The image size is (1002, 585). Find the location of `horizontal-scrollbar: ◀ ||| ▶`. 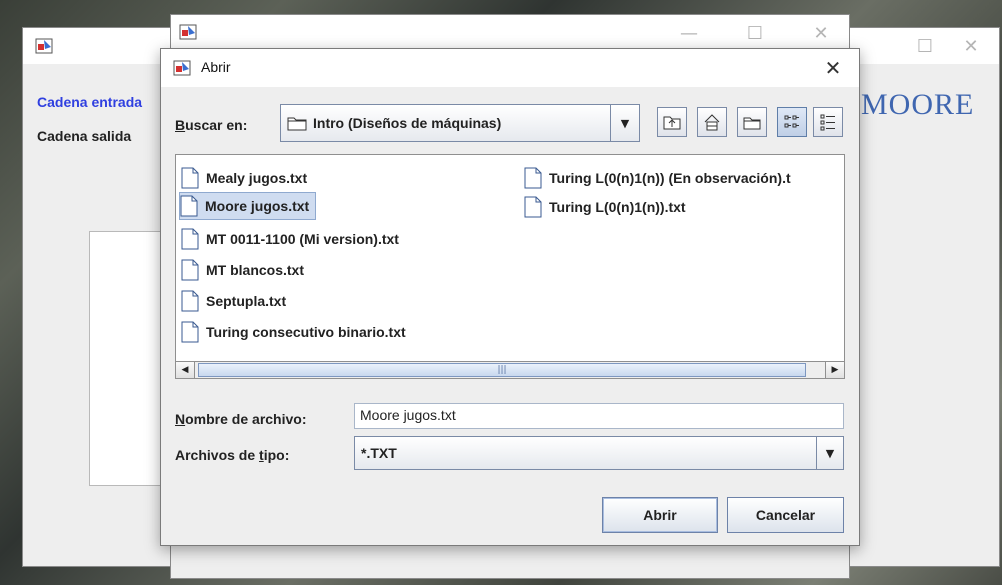

horizontal-scrollbar: ◀ ||| ▶ is located at coordinates (510, 370).